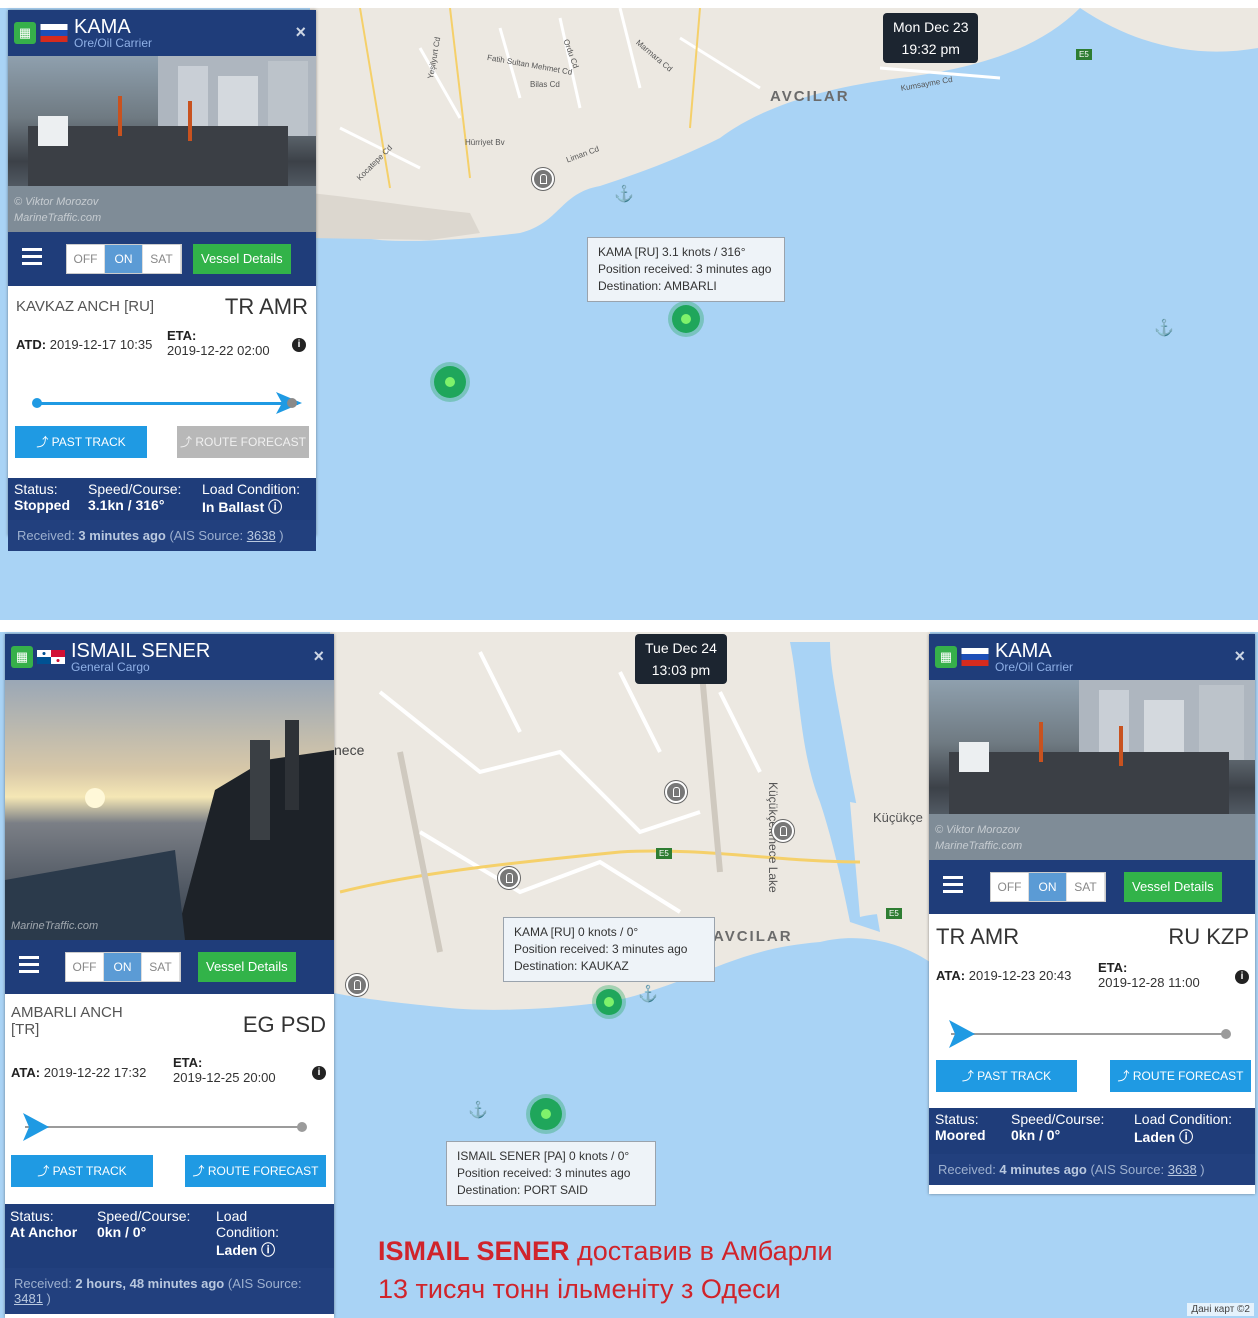  Describe the element at coordinates (546, 1114) in the screenshot. I see `vessel-marker-ismail-sener` at that location.